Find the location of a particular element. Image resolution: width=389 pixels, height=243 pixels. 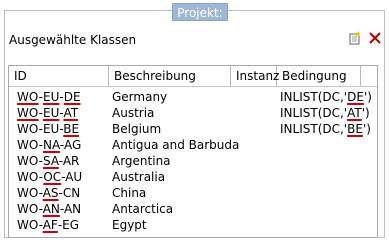

projekt-tab: Projekt: is located at coordinates (200, 12).